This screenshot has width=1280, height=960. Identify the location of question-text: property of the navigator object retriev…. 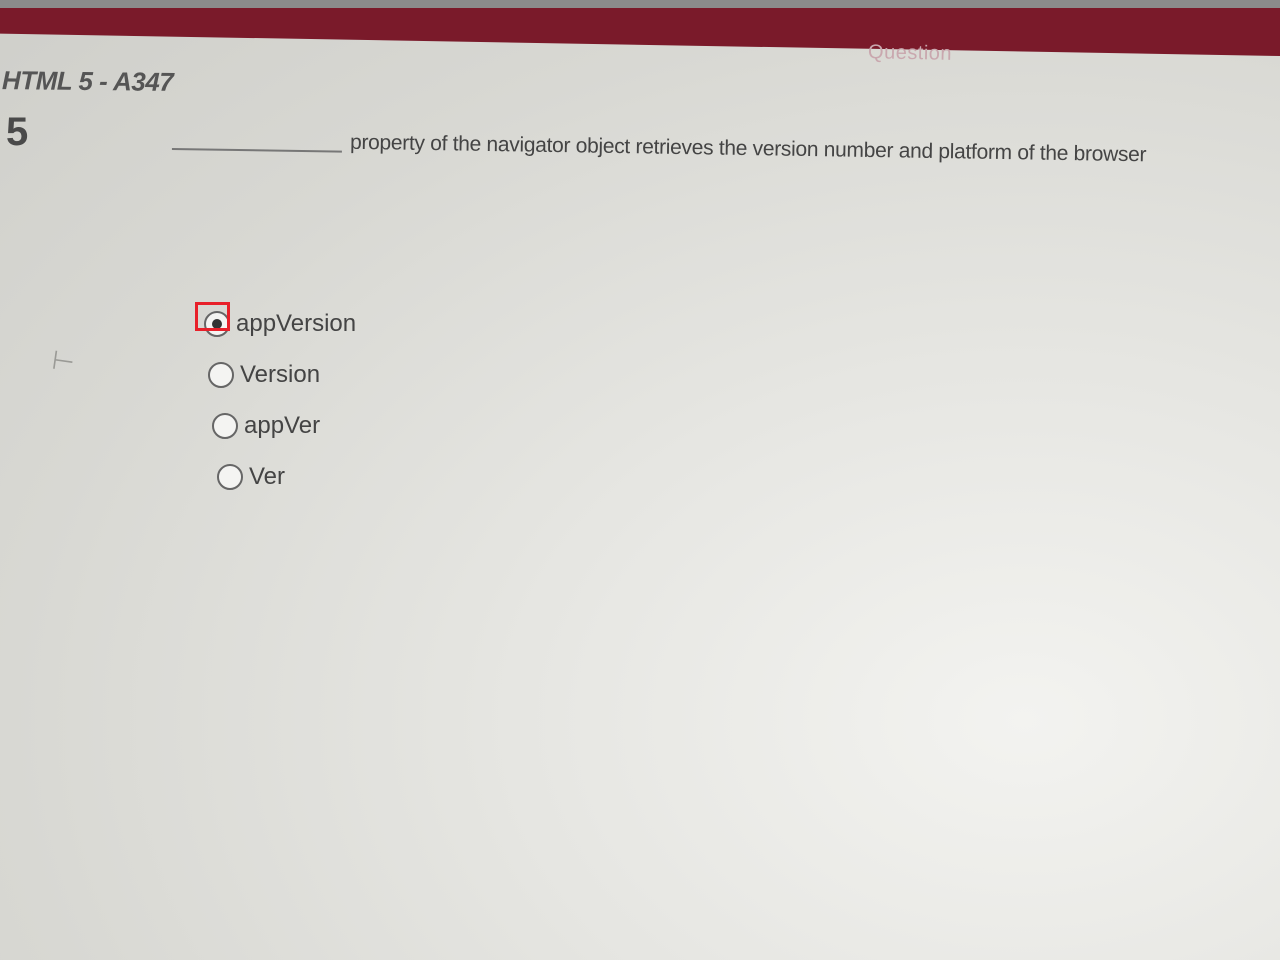
(748, 148).